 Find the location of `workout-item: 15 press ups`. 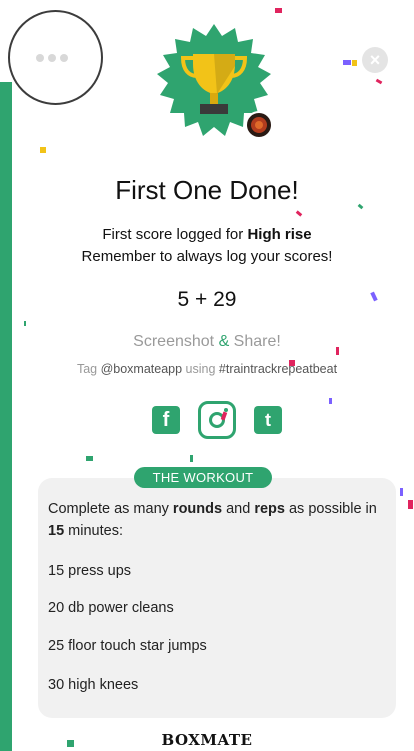

workout-item: 15 press ups is located at coordinates (90, 571).